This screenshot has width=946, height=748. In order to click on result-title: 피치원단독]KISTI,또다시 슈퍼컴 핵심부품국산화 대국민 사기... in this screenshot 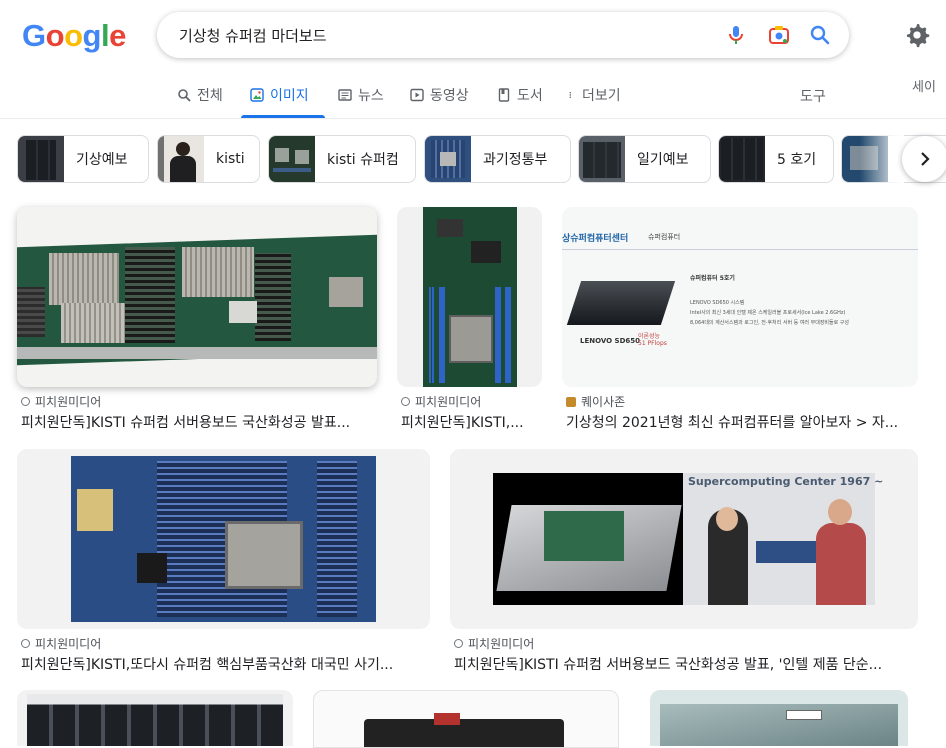, I will do `click(226, 664)`.